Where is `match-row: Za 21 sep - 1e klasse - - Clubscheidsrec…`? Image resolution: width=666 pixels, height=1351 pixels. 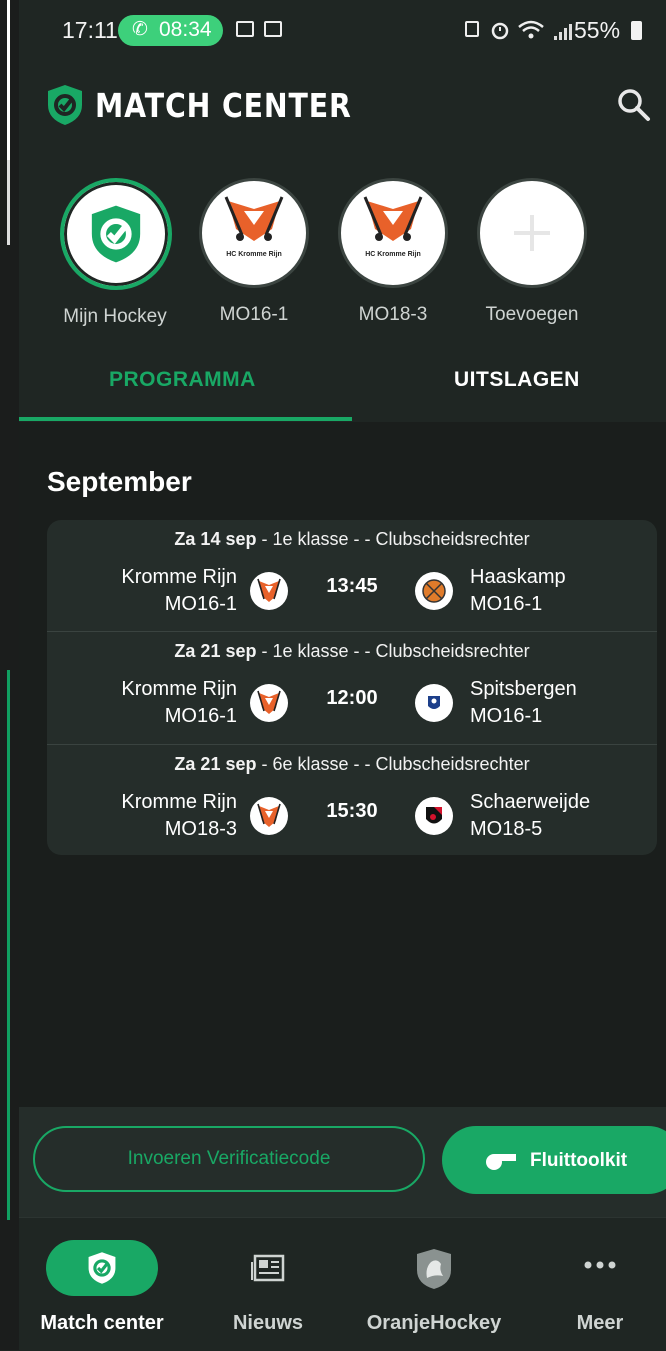
match-row: Za 21 sep - 1e klasse - - Clubscheidsrec… is located at coordinates (352, 688).